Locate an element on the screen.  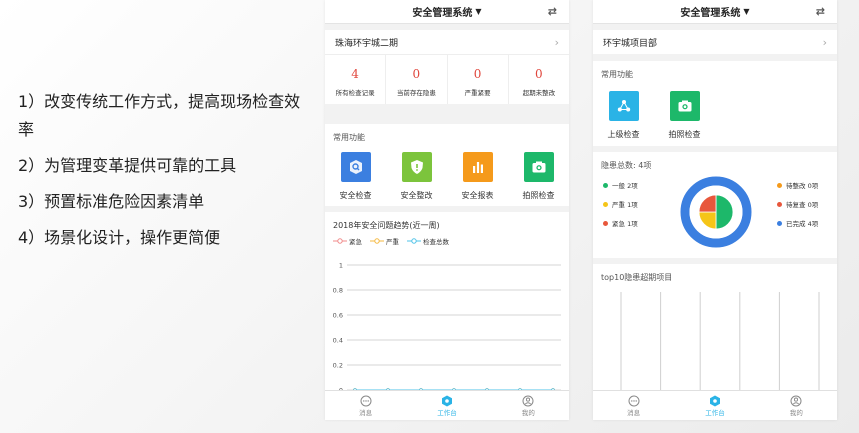
stat-value: 4 is located at coordinates (355, 74).